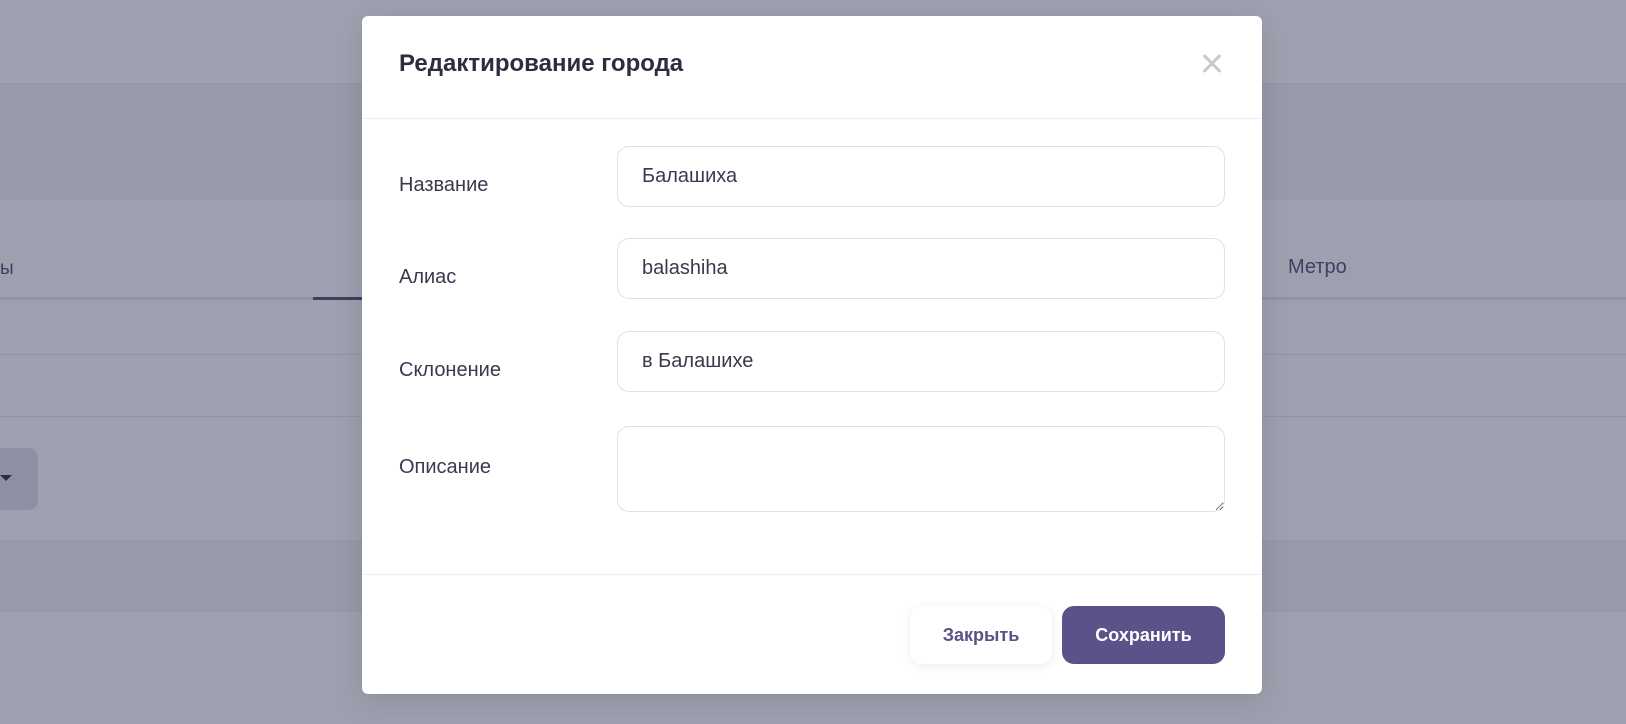  Describe the element at coordinates (921, 268) in the screenshot. I see `alias-input` at that location.